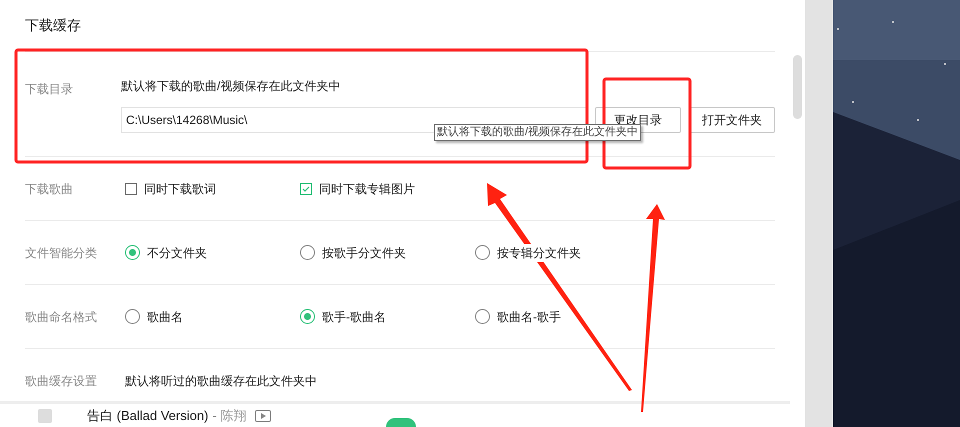  What do you see at coordinates (61, 381) in the screenshot?
I see `setting-label: 歌曲缓存设置` at bounding box center [61, 381].